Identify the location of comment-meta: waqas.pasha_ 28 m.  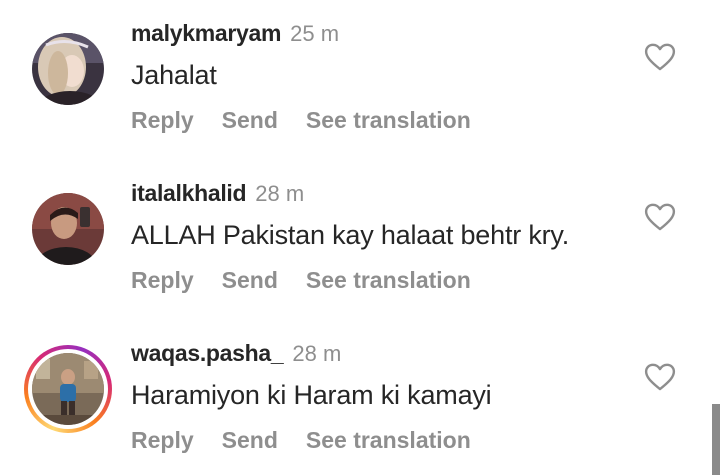
(236, 353).